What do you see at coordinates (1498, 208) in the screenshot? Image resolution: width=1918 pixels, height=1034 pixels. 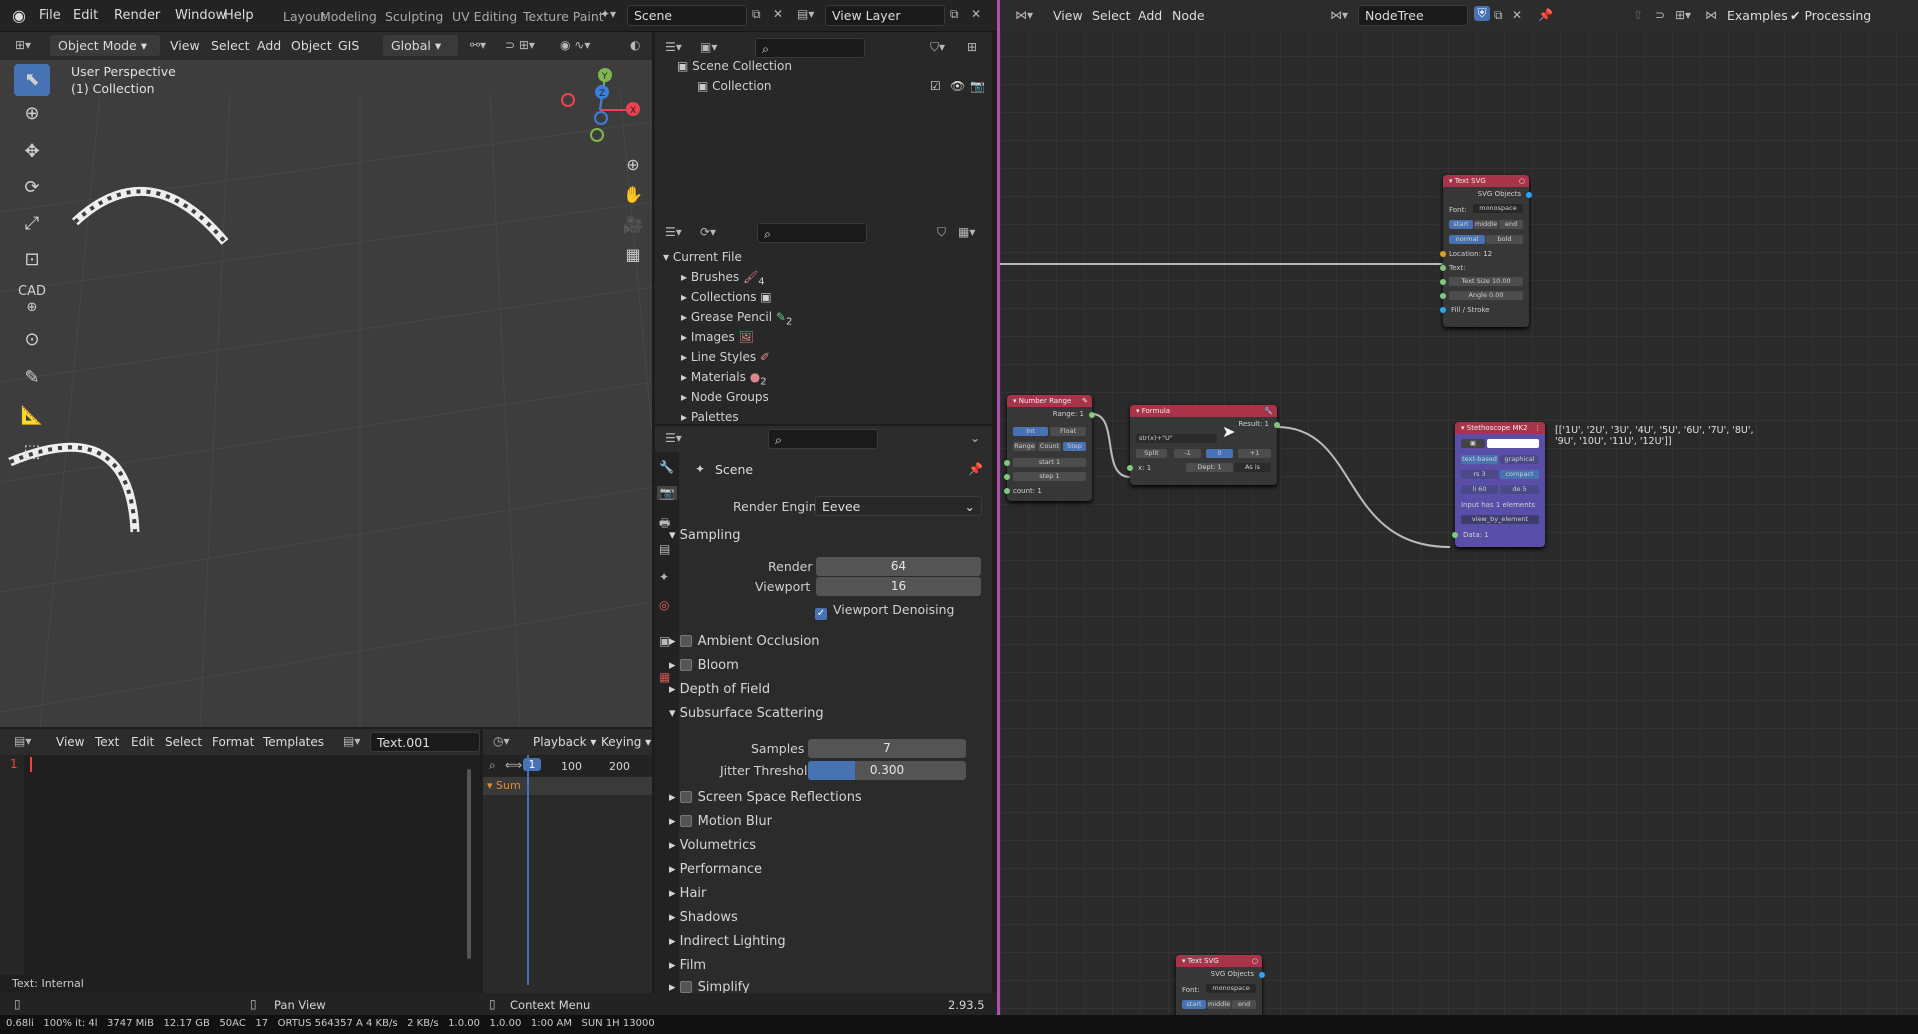 I see `font-dropdown: monospace` at bounding box center [1498, 208].